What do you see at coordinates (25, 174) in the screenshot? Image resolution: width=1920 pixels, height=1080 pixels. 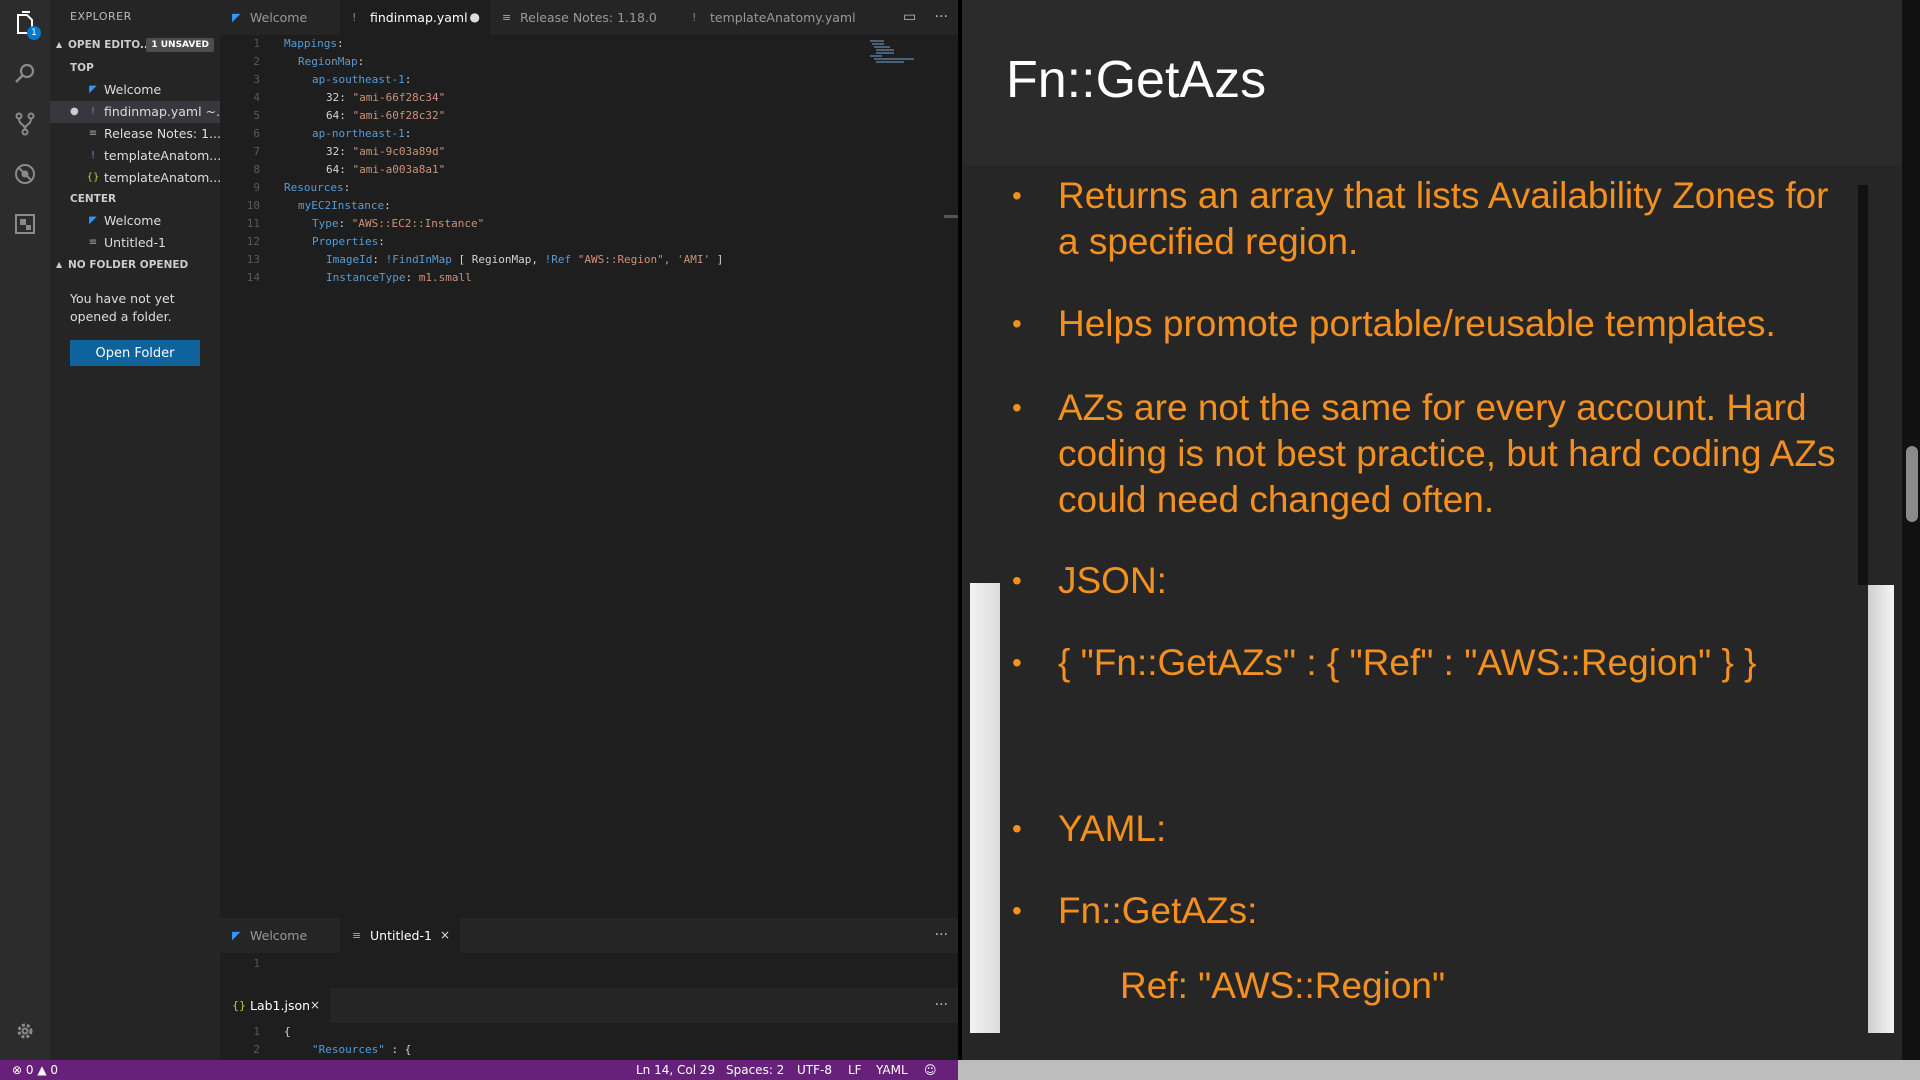 I see `debug-icon` at bounding box center [25, 174].